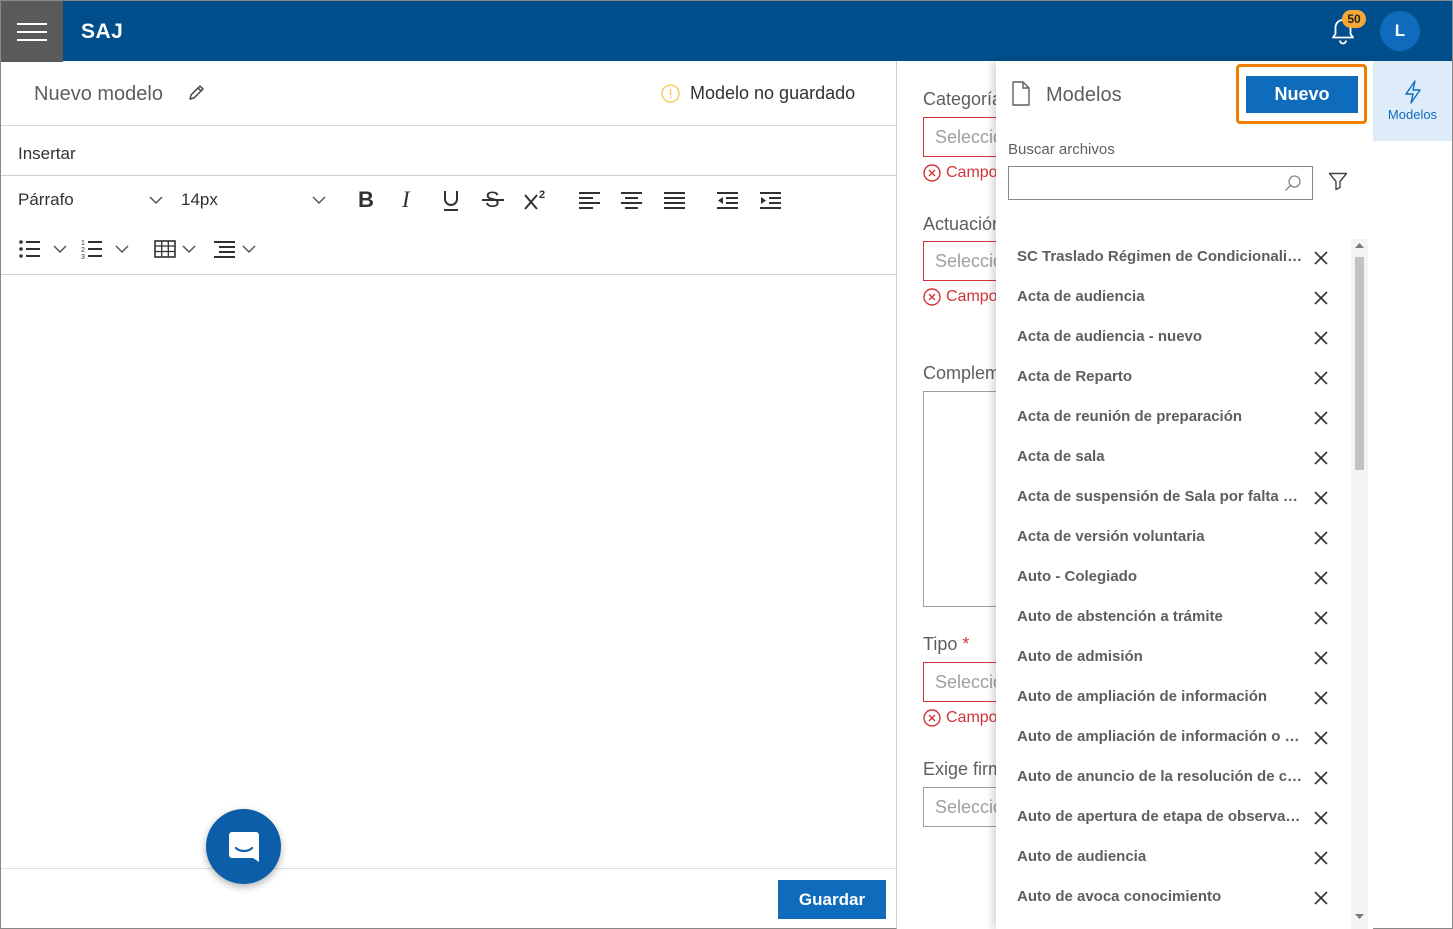 This screenshot has height=929, width=1453. Describe the element at coordinates (102, 32) in the screenshot. I see `app-brand: SAJ` at that location.